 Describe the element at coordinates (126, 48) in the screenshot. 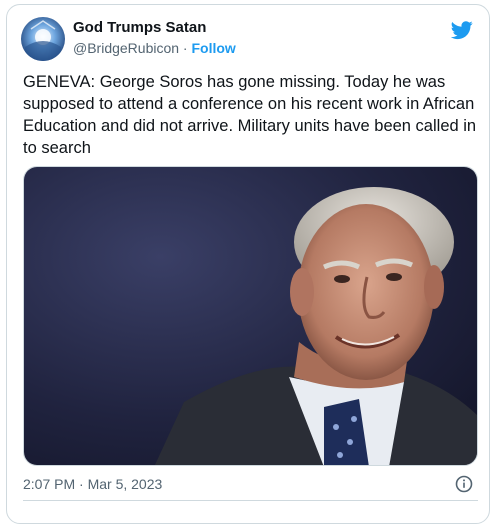

I see `user-handle: @BridgeRubicon` at that location.